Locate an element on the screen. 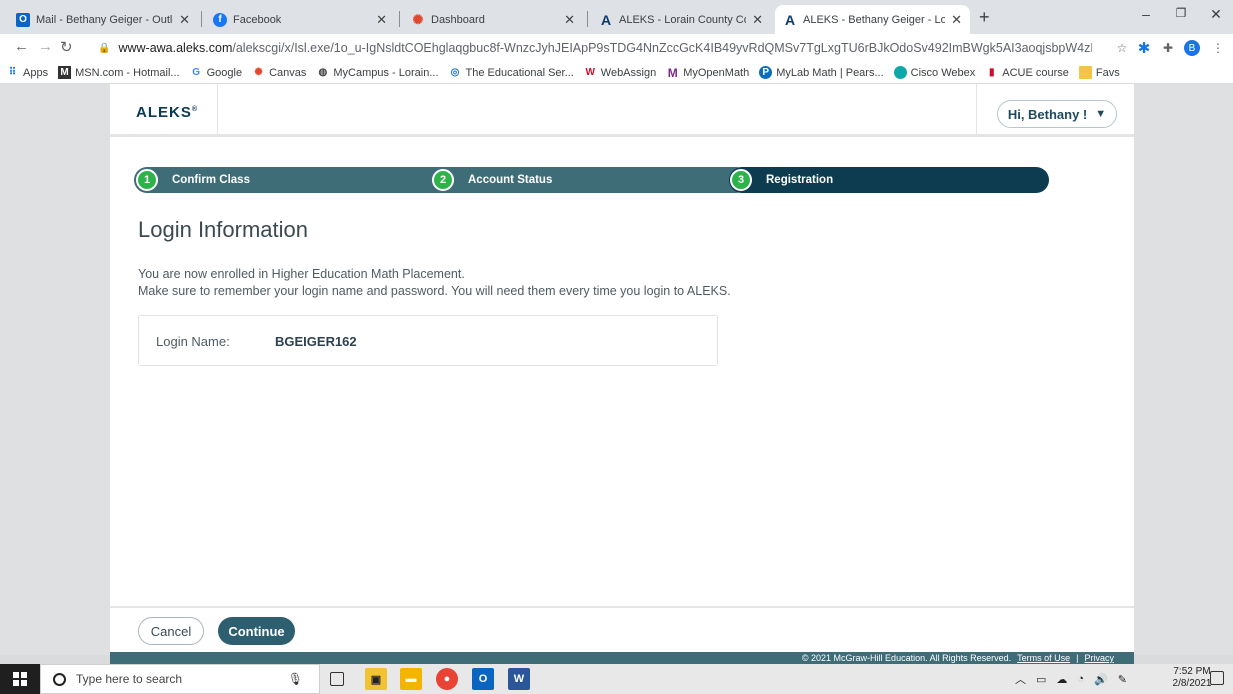 This screenshot has height=694, width=1233. reload-icon: ↻ is located at coordinates (66, 47).